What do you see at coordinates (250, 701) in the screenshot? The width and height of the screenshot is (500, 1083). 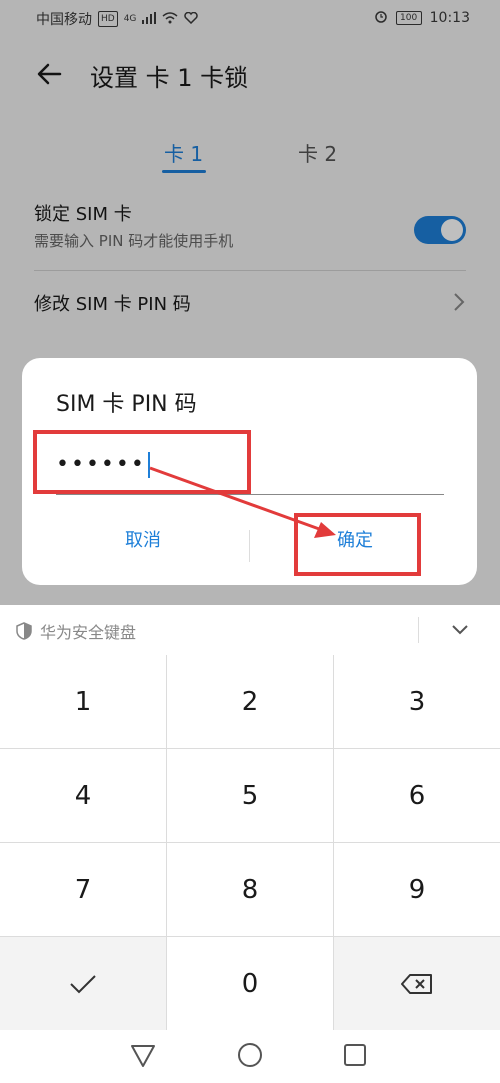 I see `key-2: 2` at bounding box center [250, 701].